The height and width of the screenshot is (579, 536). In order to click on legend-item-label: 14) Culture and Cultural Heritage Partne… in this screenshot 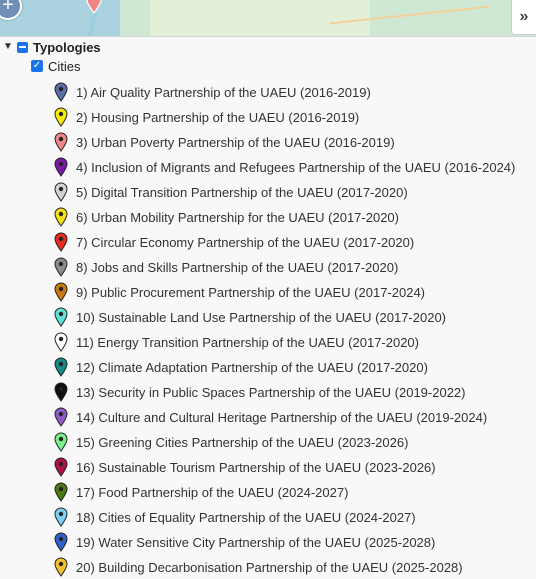, I will do `click(282, 417)`.